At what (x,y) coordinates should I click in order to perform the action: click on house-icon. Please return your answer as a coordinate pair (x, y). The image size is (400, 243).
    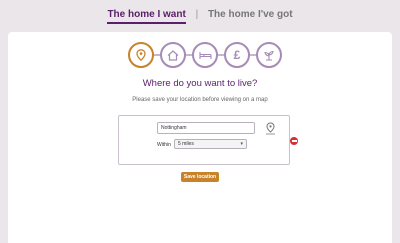
    Looking at the image, I should click on (173, 55).